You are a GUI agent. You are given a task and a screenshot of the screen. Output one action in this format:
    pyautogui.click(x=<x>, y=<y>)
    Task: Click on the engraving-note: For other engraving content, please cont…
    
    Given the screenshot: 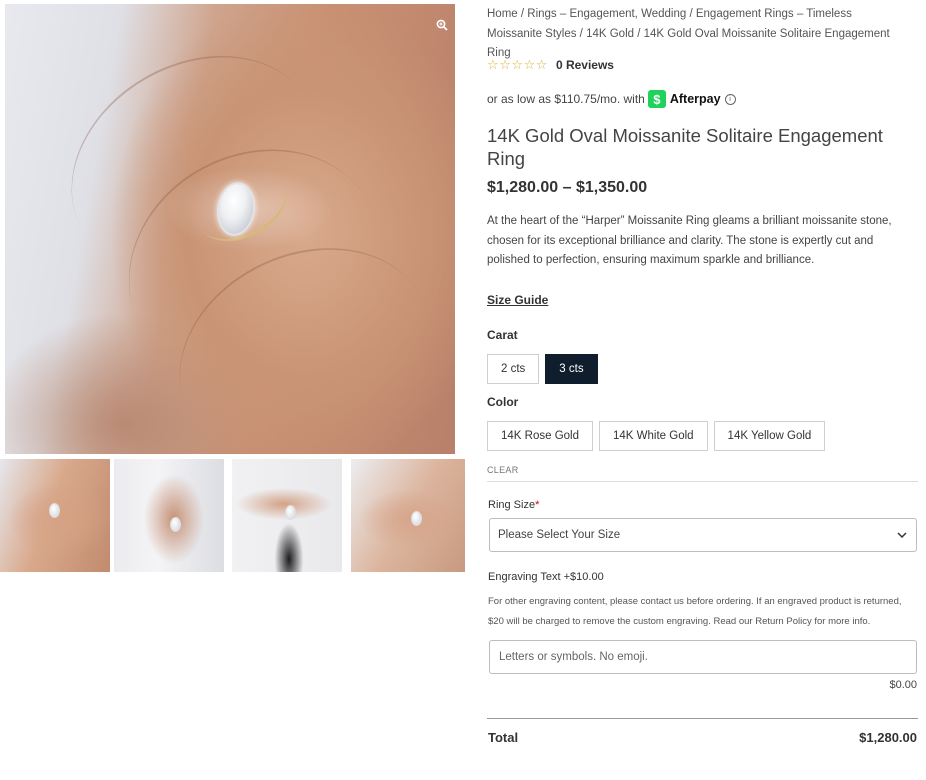 What is the action you would take?
    pyautogui.click(x=695, y=611)
    